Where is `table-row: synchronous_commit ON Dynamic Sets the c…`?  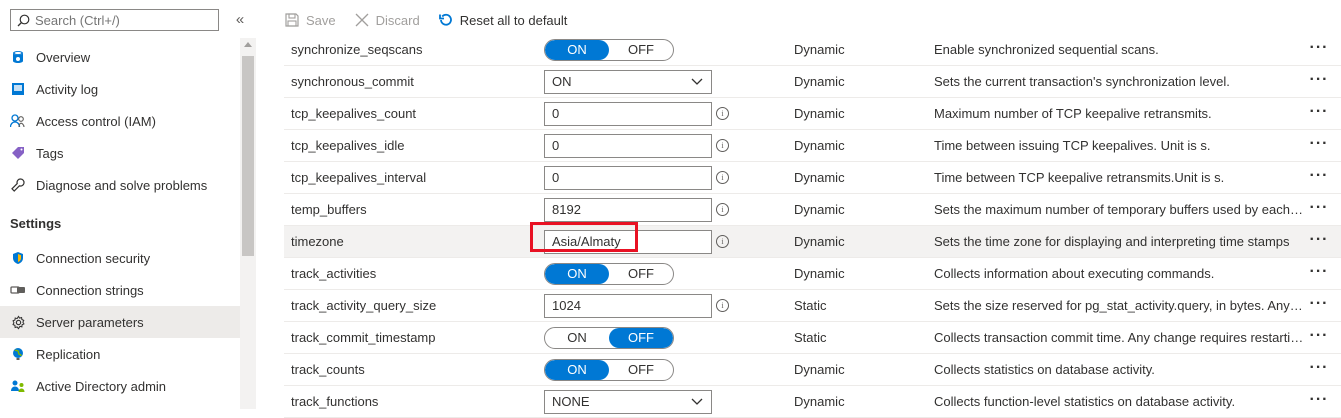 table-row: synchronous_commit ON Dynamic Sets the c… is located at coordinates (812, 82).